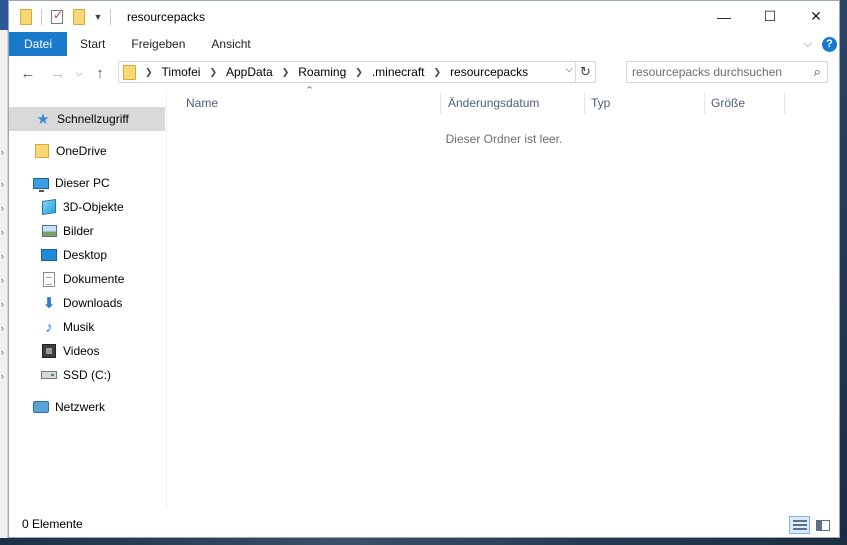 Image resolution: width=847 pixels, height=545 pixels. I want to click on maximize-button: ☐, so click(770, 16).